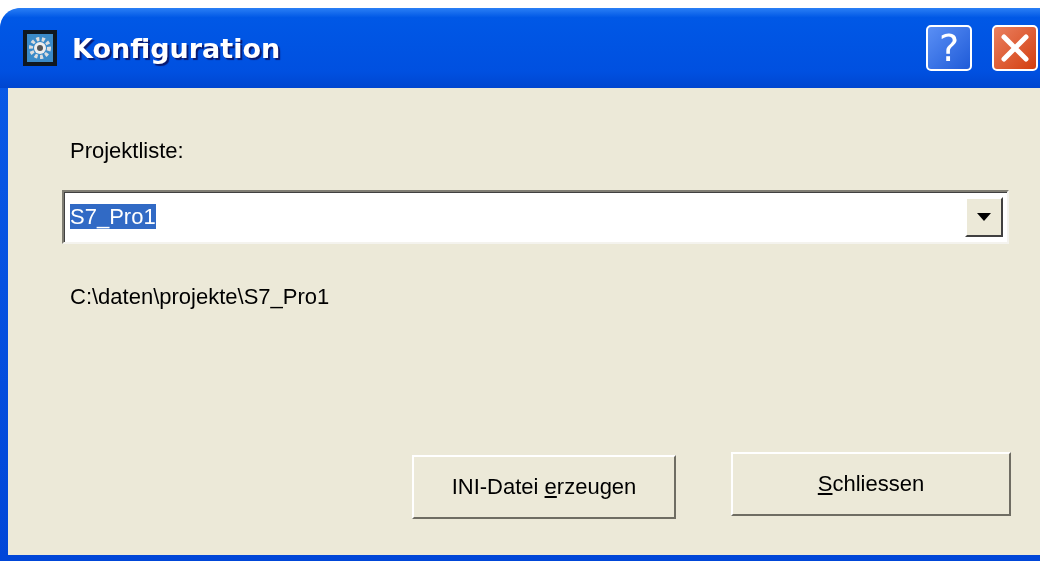 The width and height of the screenshot is (1040, 561). Describe the element at coordinates (40, 48) in the screenshot. I see `gear-icon` at that location.